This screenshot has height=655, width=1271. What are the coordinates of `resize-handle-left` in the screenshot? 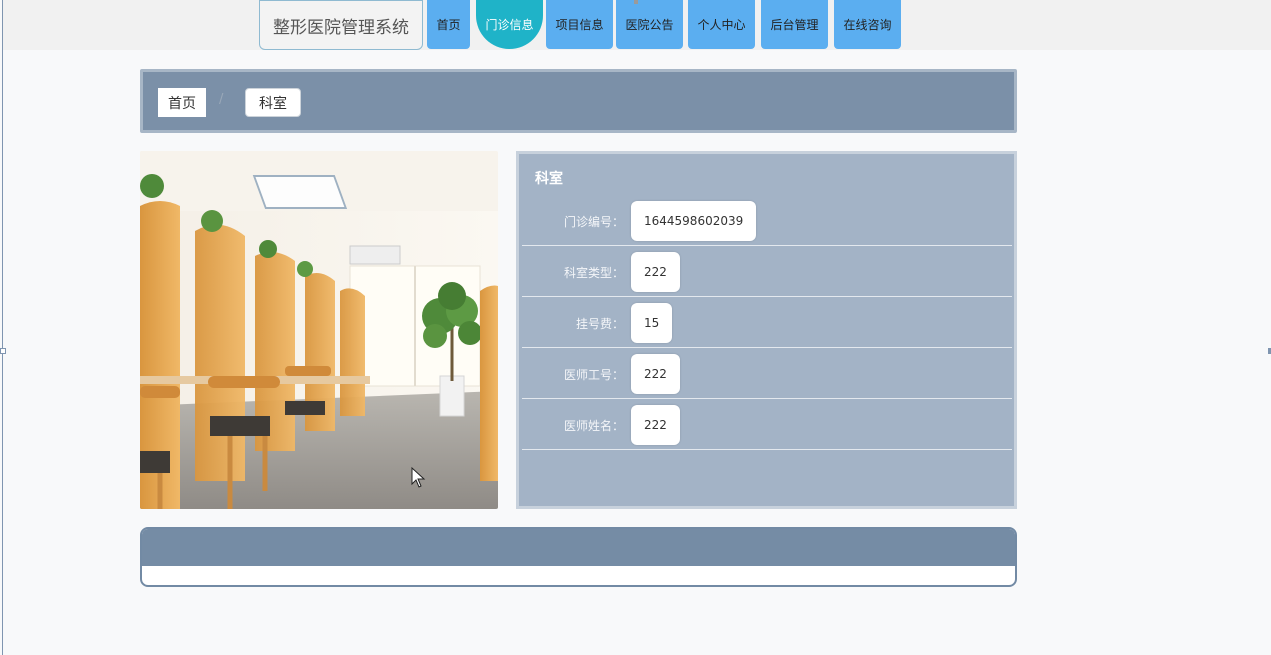 It's located at (3, 351).